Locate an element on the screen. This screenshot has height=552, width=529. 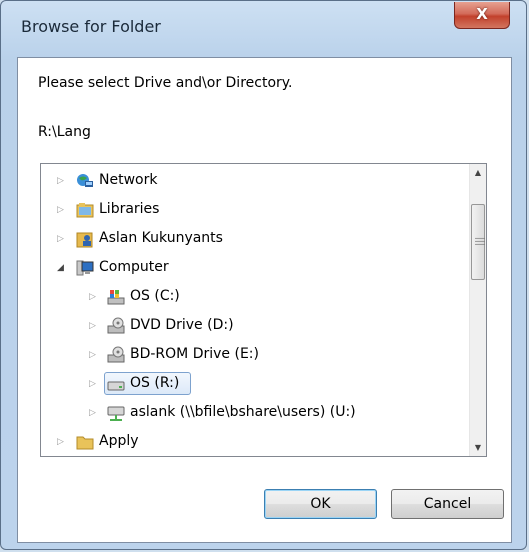
instruction-text: Please select Drive and\or Directory. is located at coordinates (165, 83).